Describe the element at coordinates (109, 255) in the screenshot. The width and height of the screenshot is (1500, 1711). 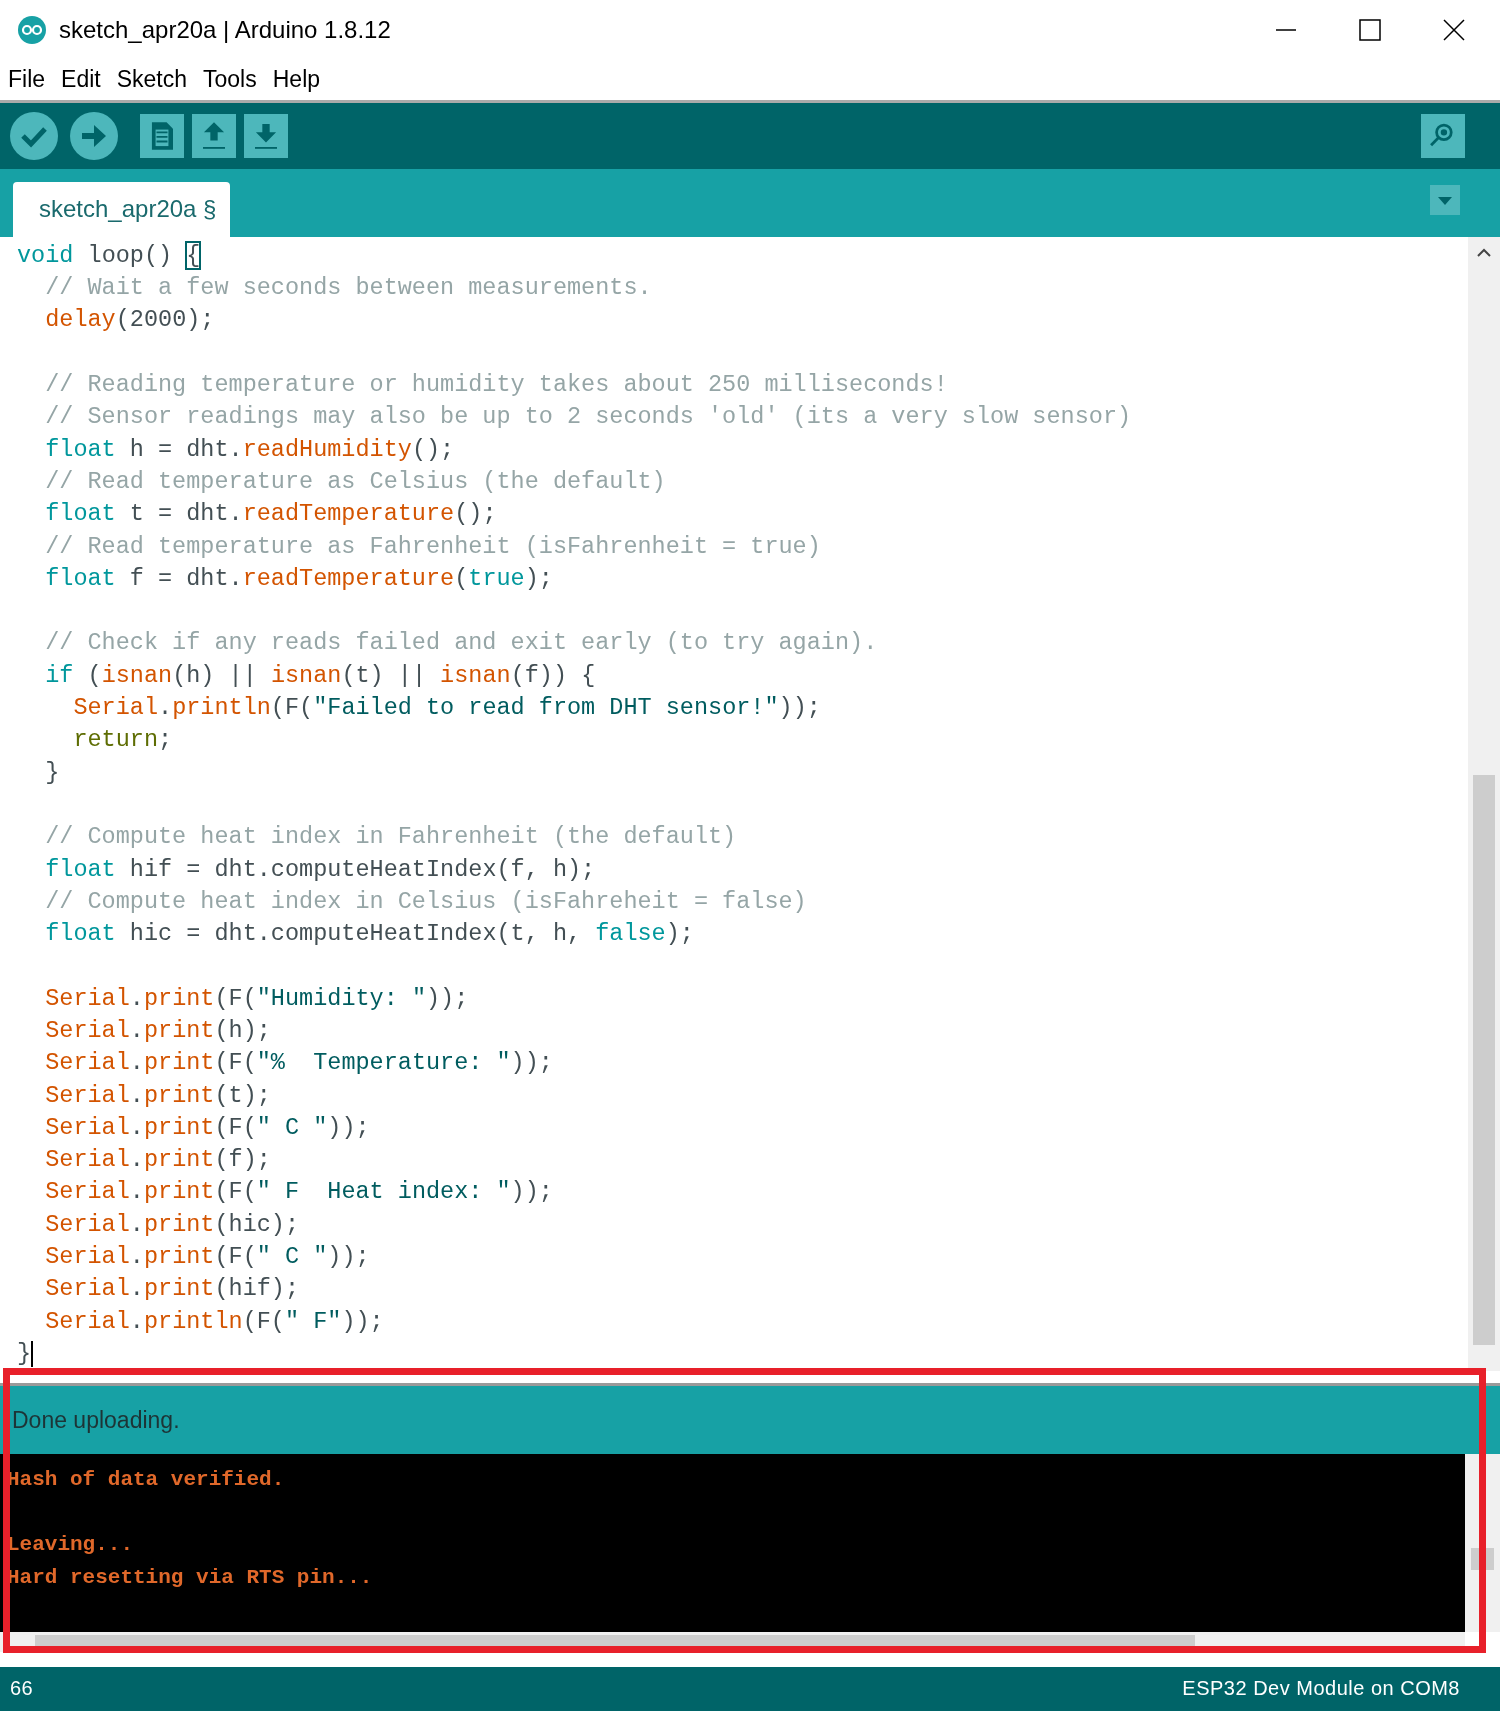
I see `code-line: void loop() {` at that location.